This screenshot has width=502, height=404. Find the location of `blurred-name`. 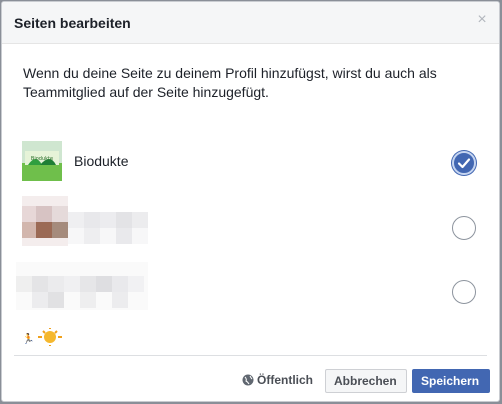

blurred-name is located at coordinates (108, 230).